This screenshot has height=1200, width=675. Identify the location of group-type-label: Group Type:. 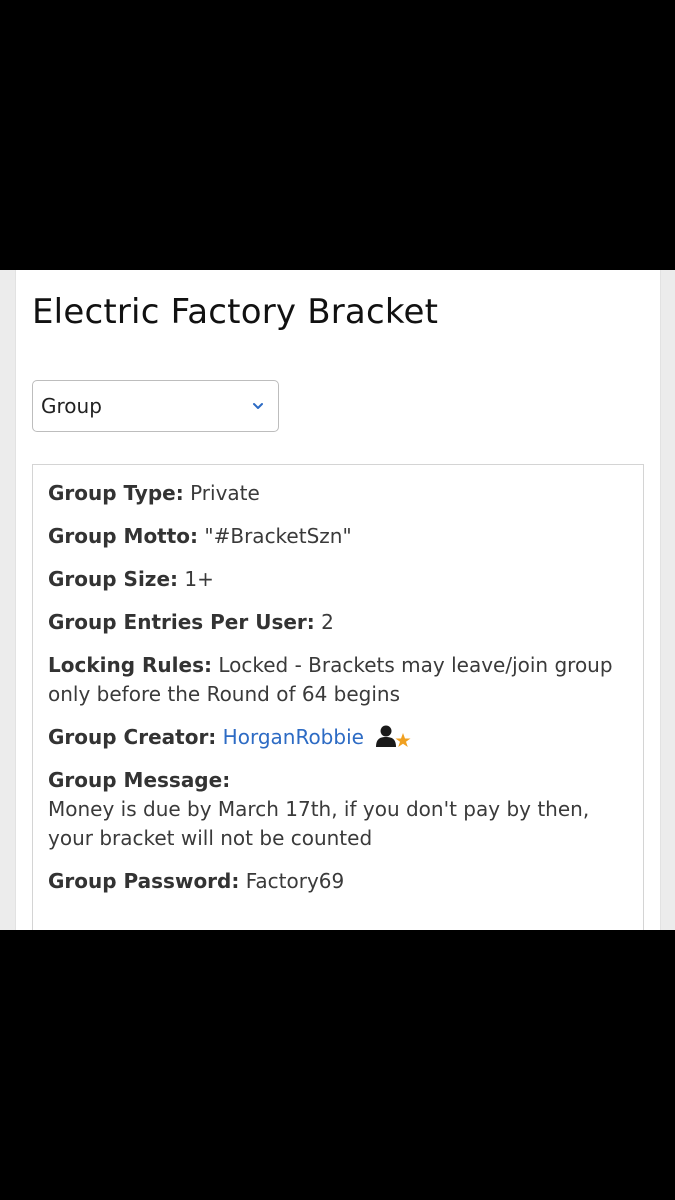
(116, 493).